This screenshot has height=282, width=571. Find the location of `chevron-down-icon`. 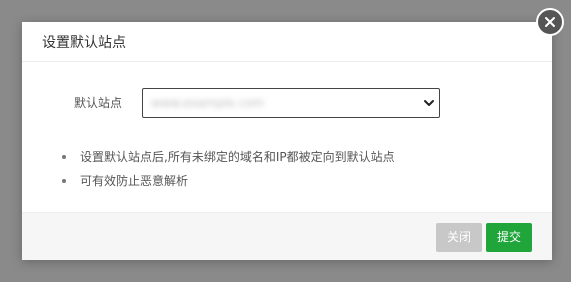

chevron-down-icon is located at coordinates (429, 103).